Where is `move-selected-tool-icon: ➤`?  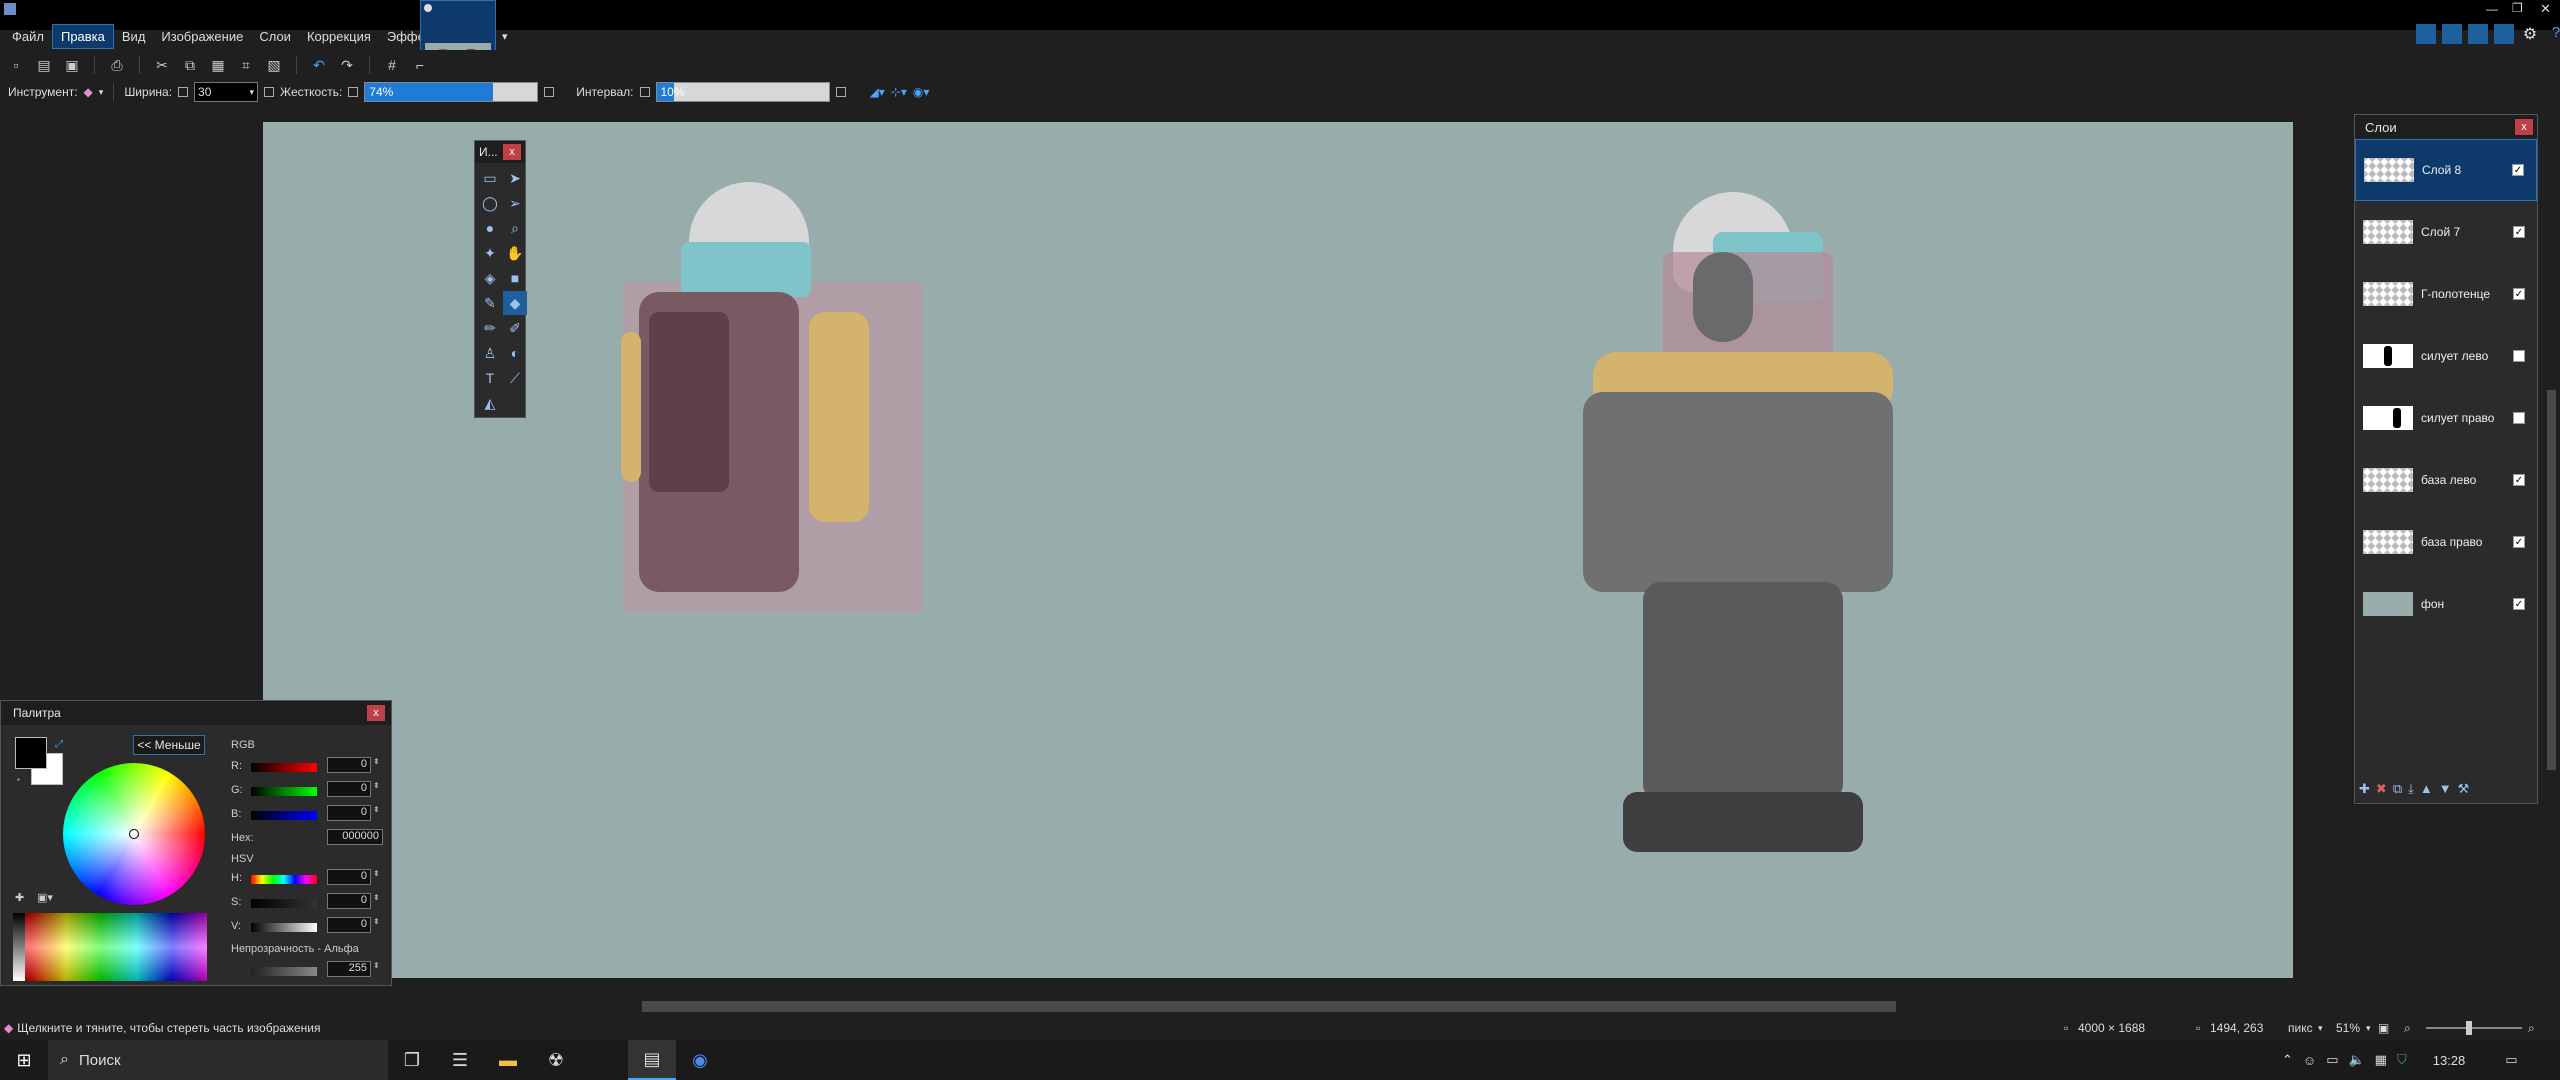
move-selected-tool-icon: ➤ is located at coordinates (515, 178).